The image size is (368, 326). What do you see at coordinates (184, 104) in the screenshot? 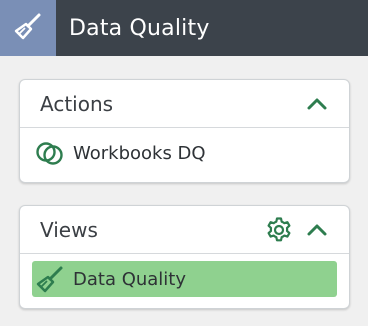
I see `actions-panel-header: Actions` at bounding box center [184, 104].